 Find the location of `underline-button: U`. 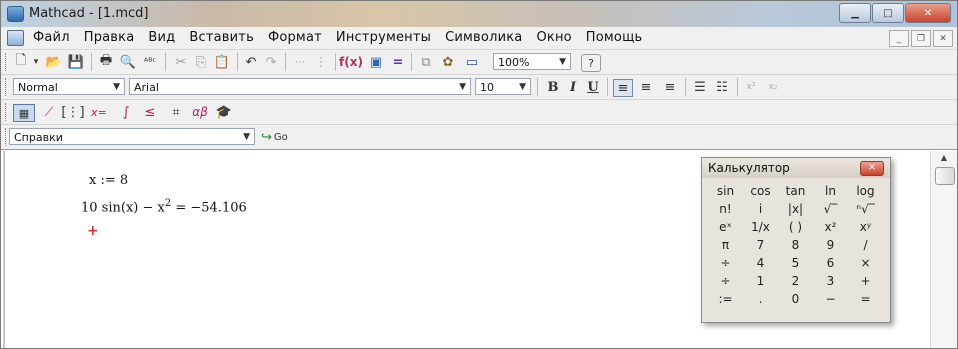

underline-button: U is located at coordinates (593, 87).